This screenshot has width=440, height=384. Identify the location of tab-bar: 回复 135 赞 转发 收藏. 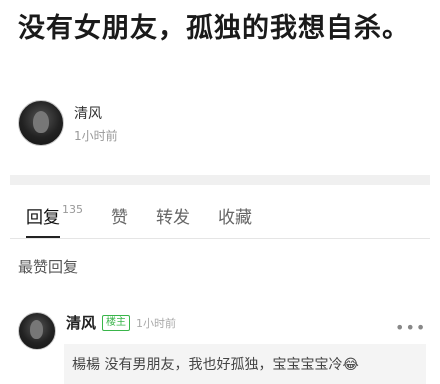
(153, 220).